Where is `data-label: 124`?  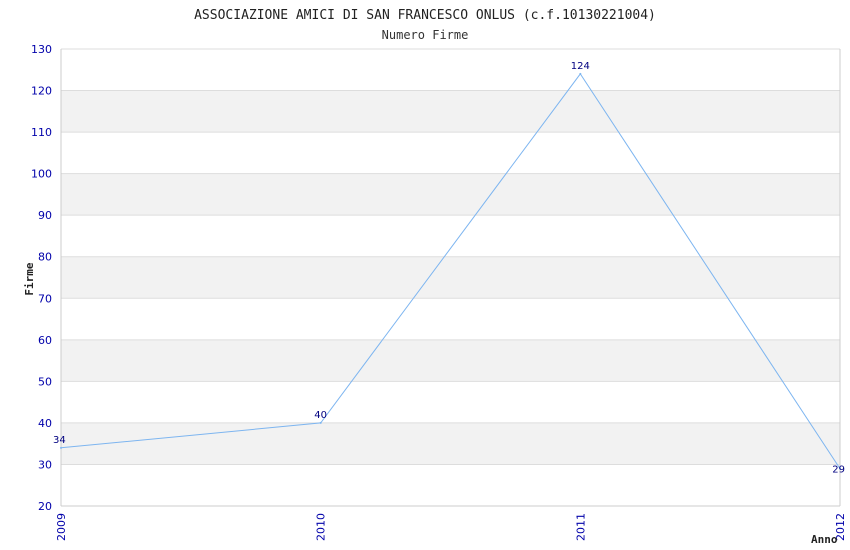 data-label: 124 is located at coordinates (580, 66).